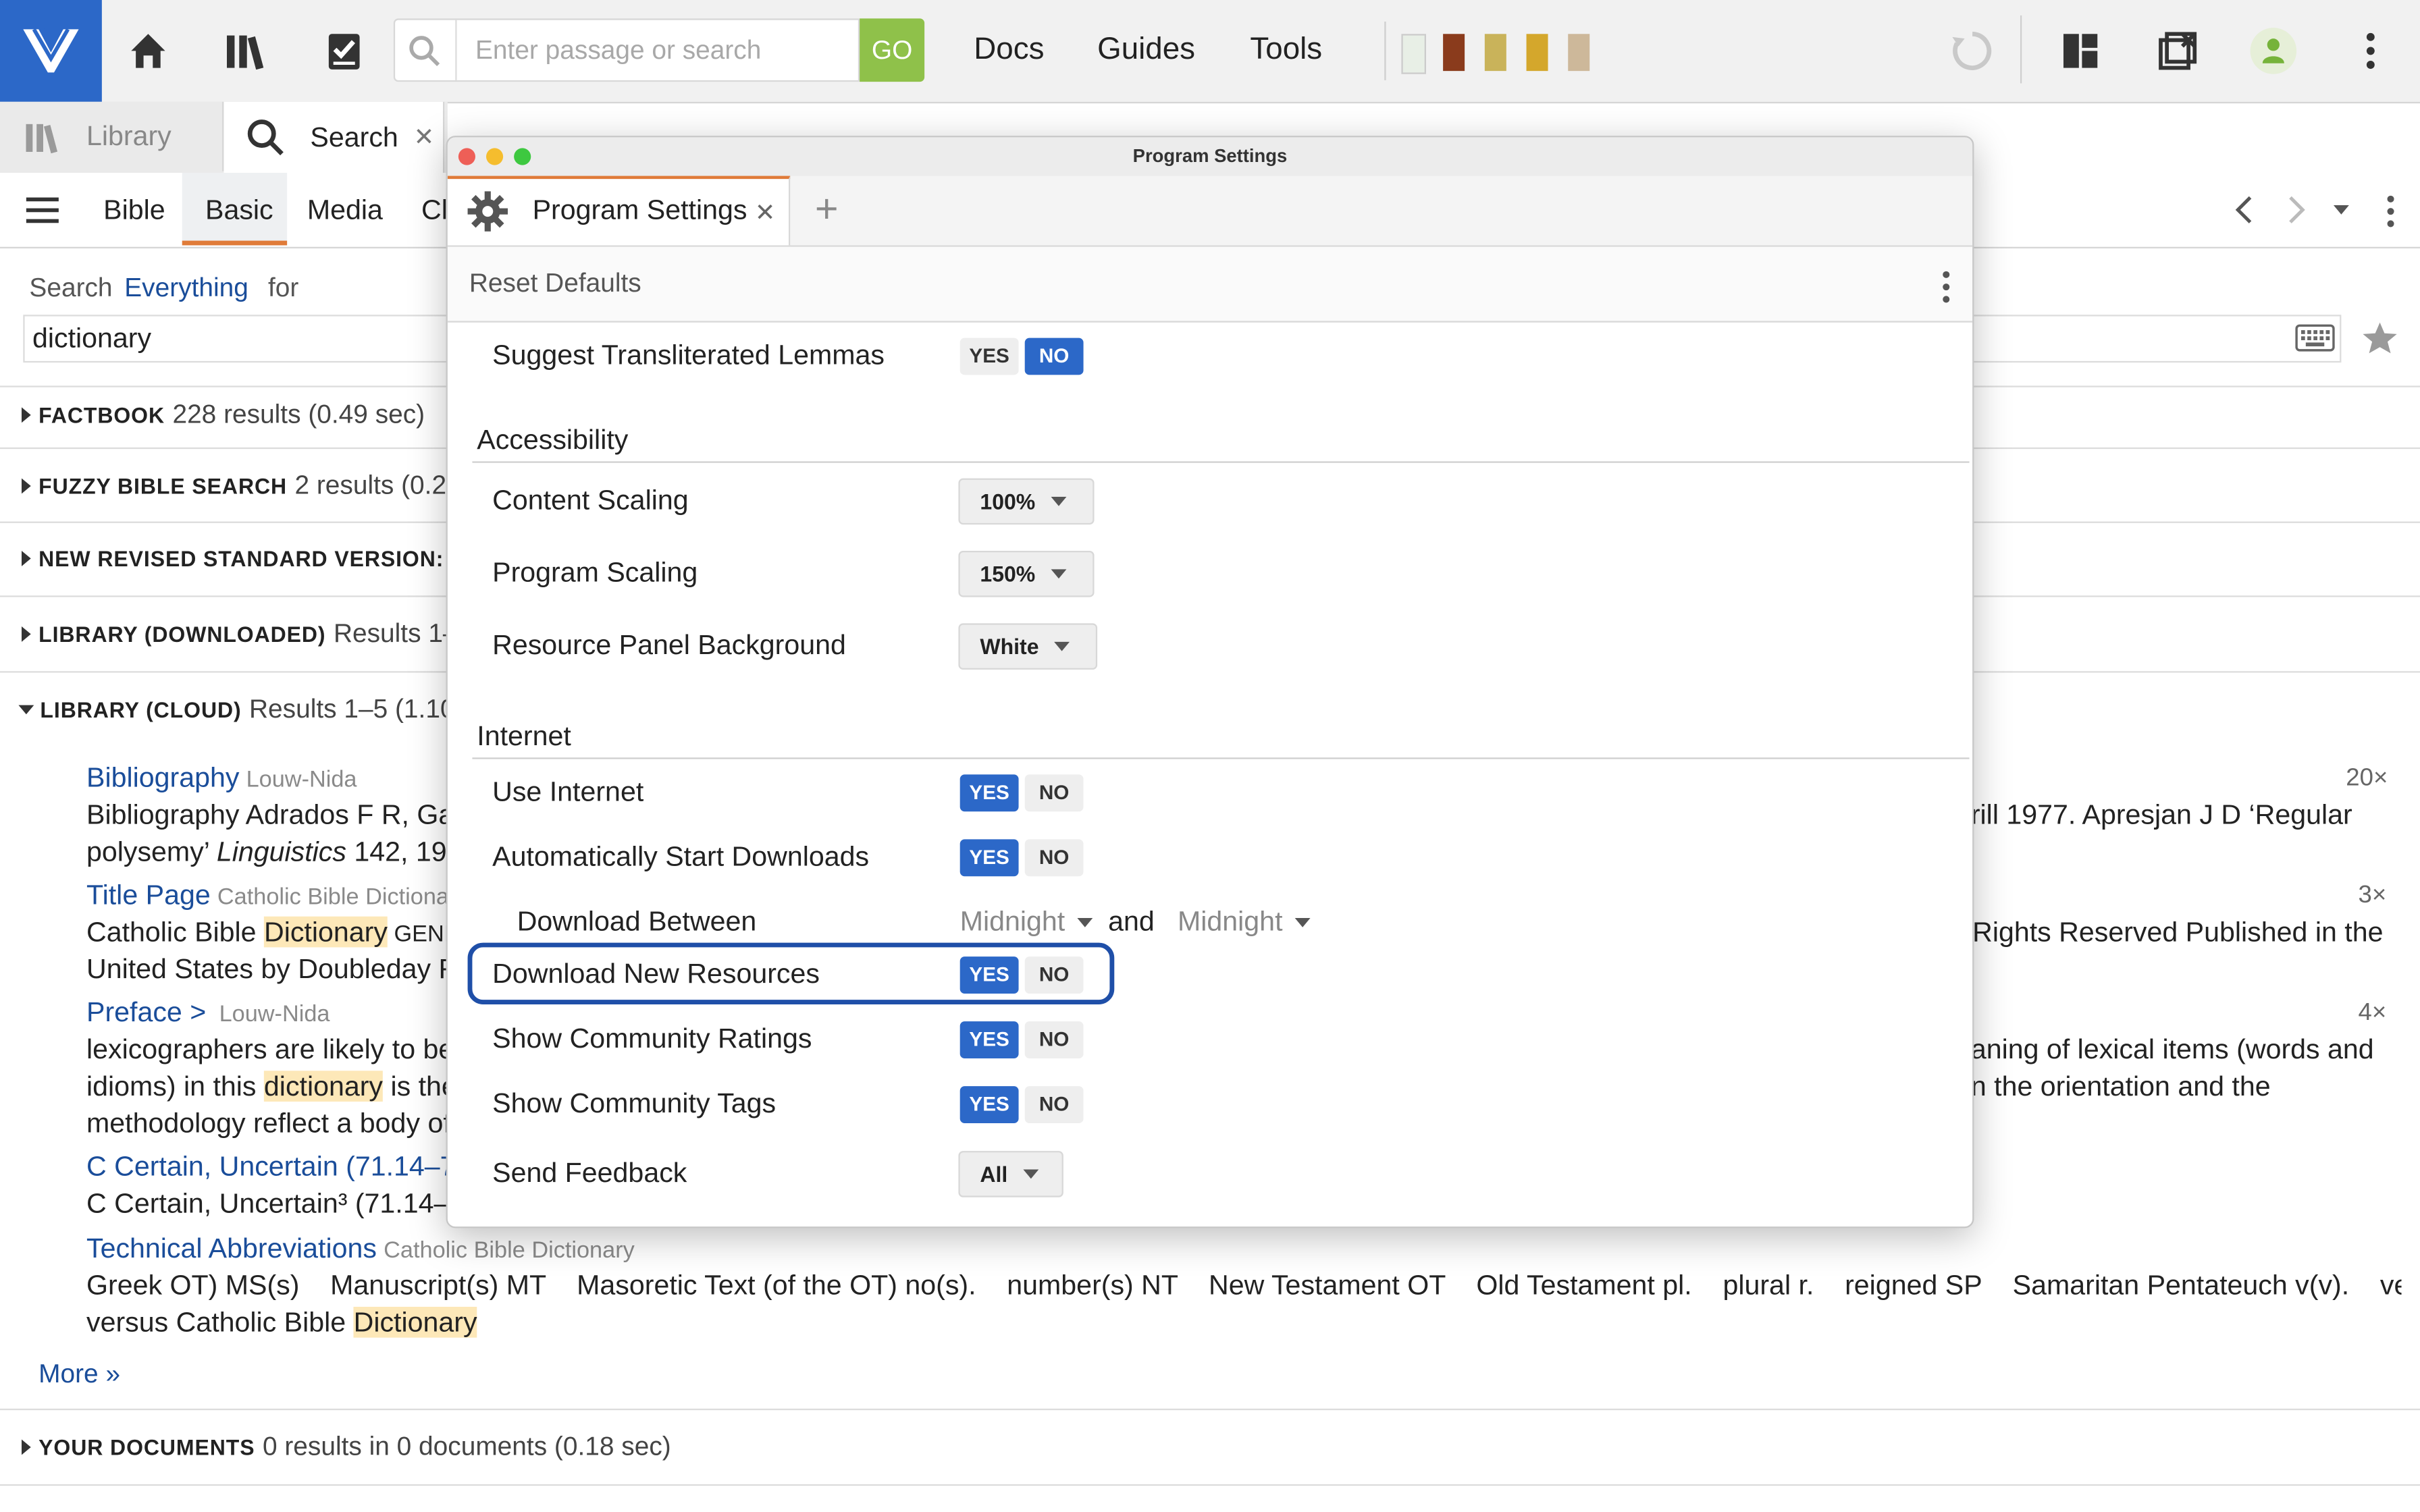 The width and height of the screenshot is (2420, 1512). Describe the element at coordinates (2341, 210) in the screenshot. I see `history-dropdown-icon` at that location.